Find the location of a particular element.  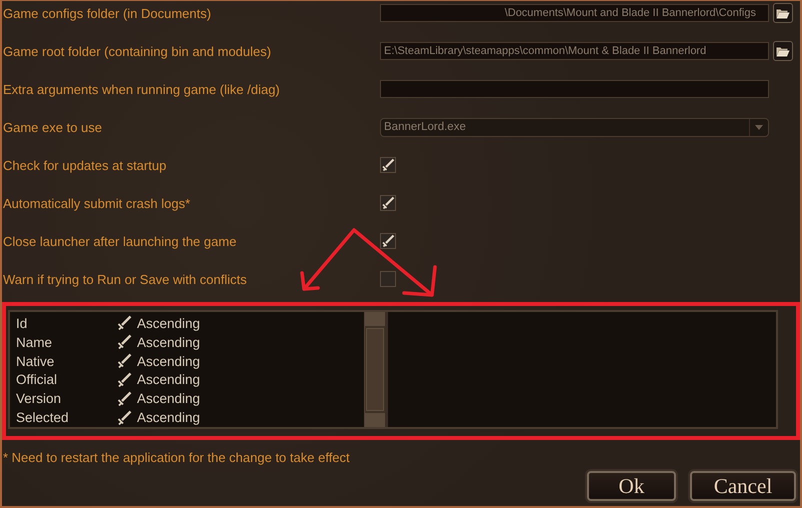

setting-label: Extra arguments when running game (like /diag) is located at coordinates (141, 89).